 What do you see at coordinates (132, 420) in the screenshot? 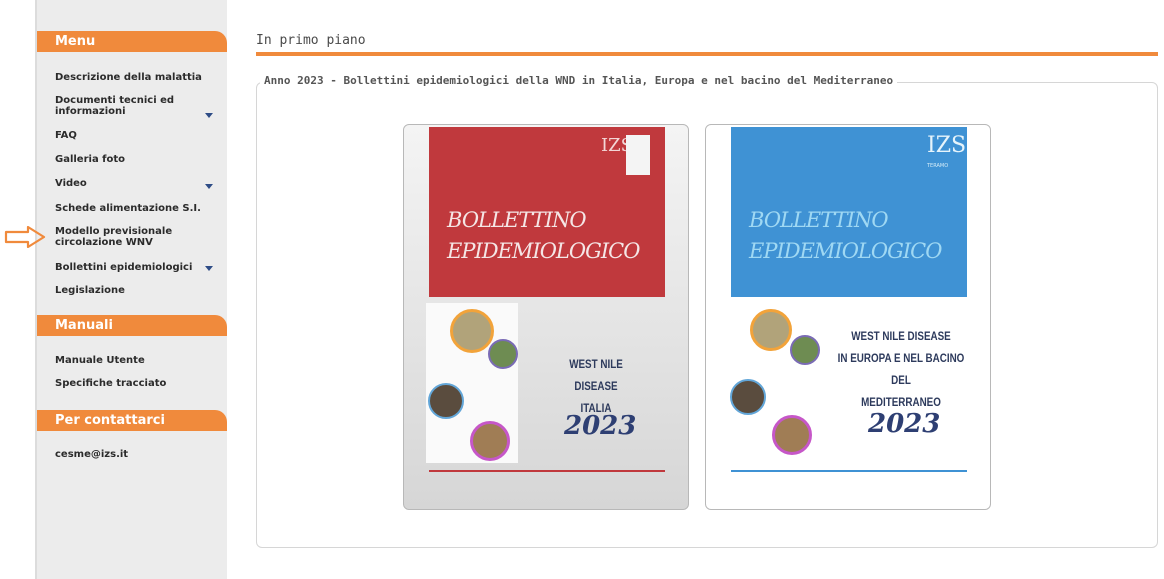
I see `contact-header: Per contattarci` at bounding box center [132, 420].